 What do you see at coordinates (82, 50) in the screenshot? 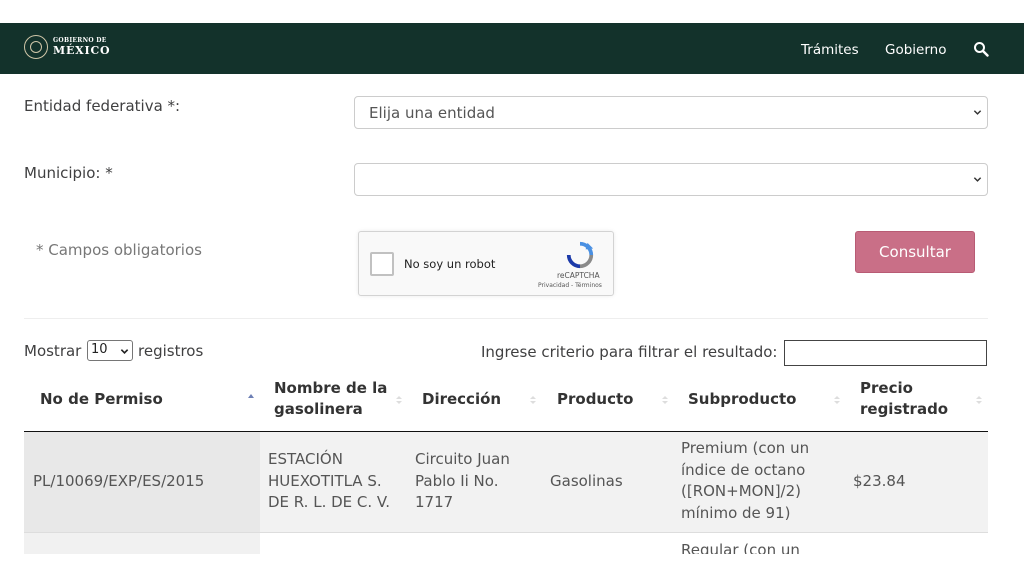
I see `logo-big-text: MÉXICO` at bounding box center [82, 50].